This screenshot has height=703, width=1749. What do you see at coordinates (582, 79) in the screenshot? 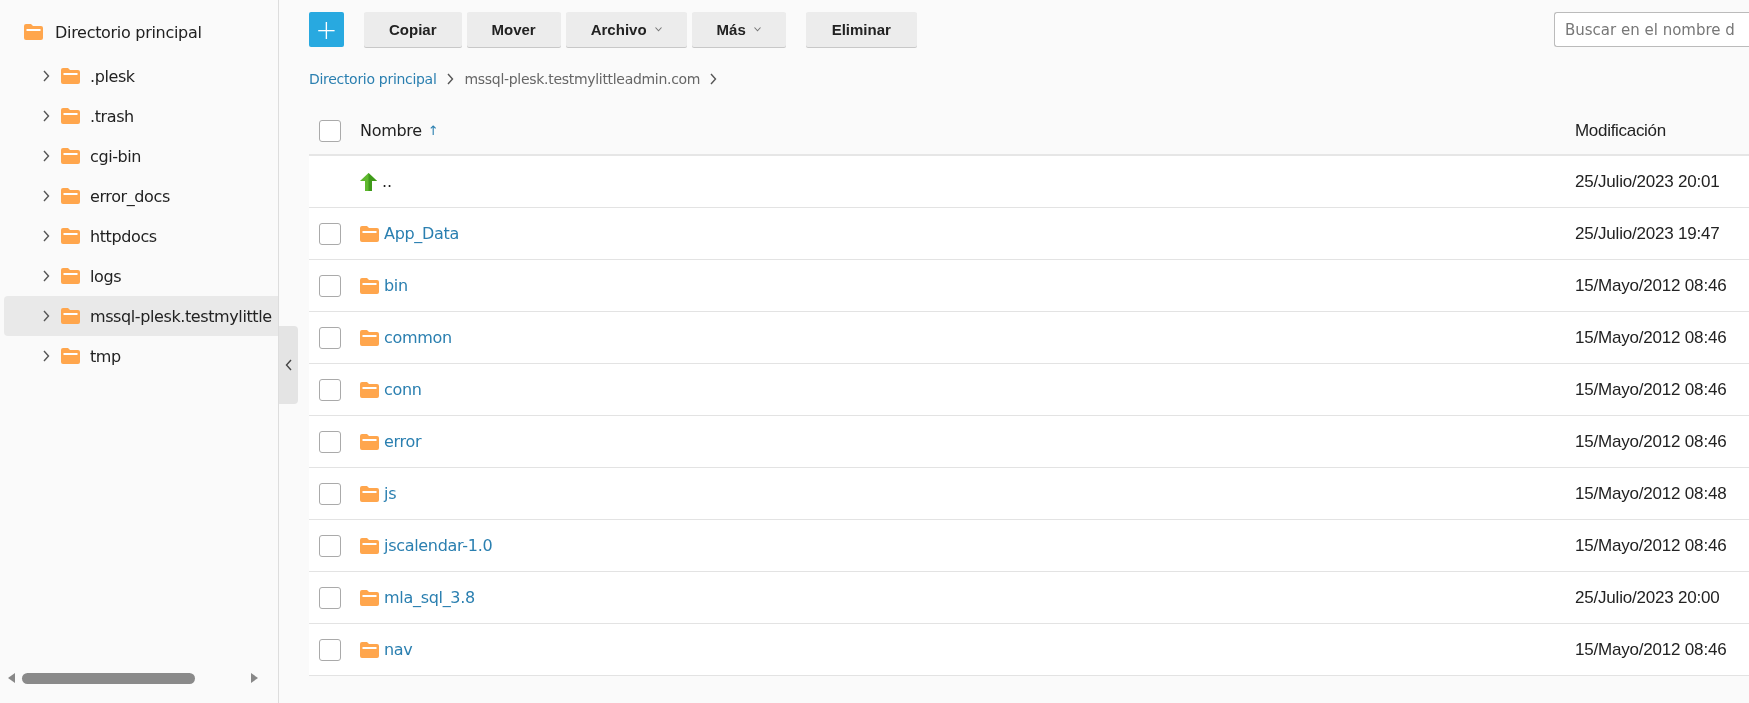
I see `breadcrumb-item: mssql-plesk.testmylittleadmin.com` at bounding box center [582, 79].